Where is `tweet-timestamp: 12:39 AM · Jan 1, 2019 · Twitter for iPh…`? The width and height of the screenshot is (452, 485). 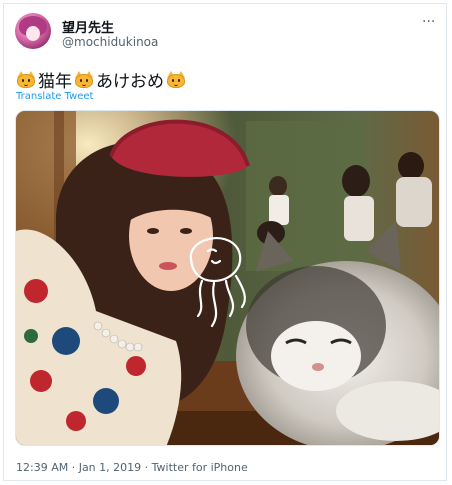 tweet-timestamp: 12:39 AM · Jan 1, 2019 · Twitter for iPh… is located at coordinates (132, 467).